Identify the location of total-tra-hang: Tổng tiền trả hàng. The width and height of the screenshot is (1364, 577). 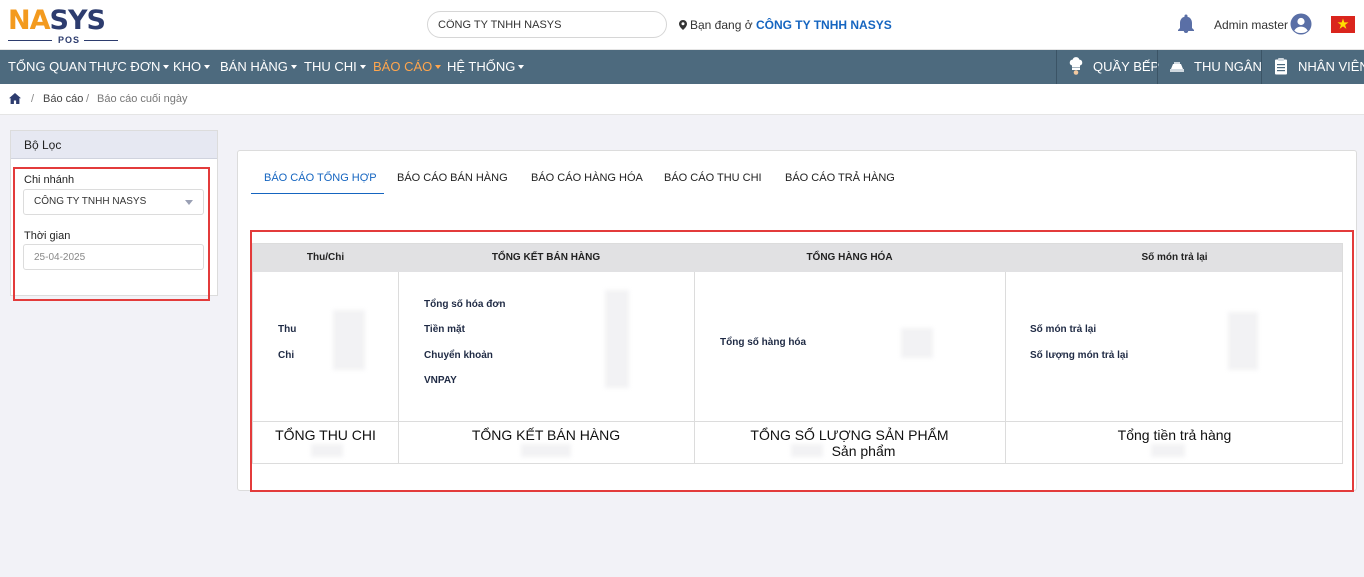
(1174, 435).